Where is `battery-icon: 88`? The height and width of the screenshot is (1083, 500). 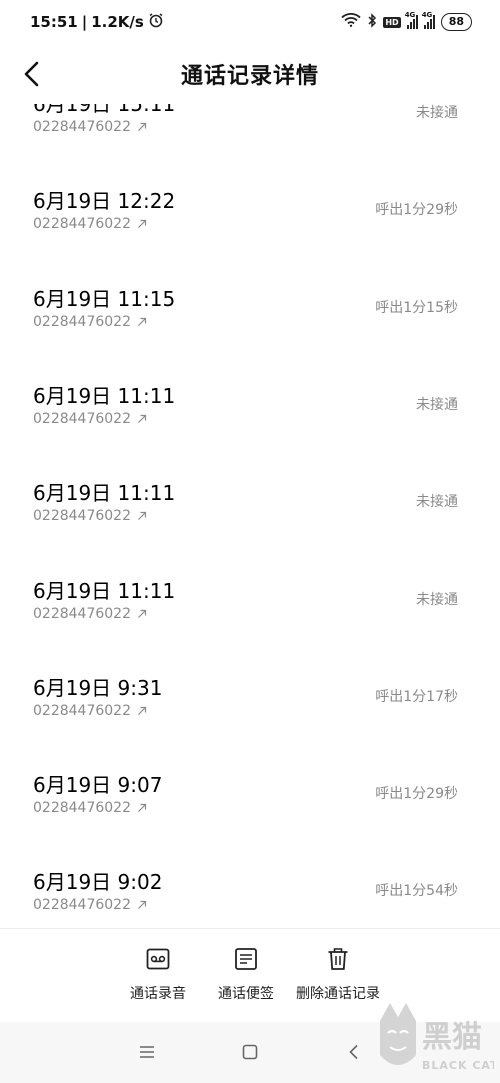
battery-icon: 88 is located at coordinates (456, 22).